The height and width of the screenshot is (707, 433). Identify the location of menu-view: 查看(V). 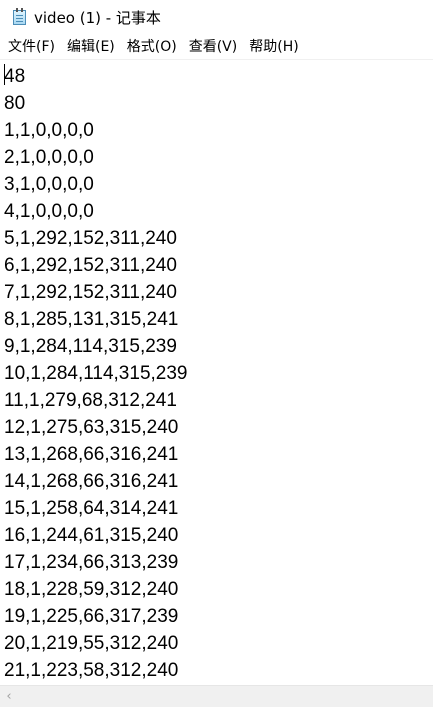
(213, 47).